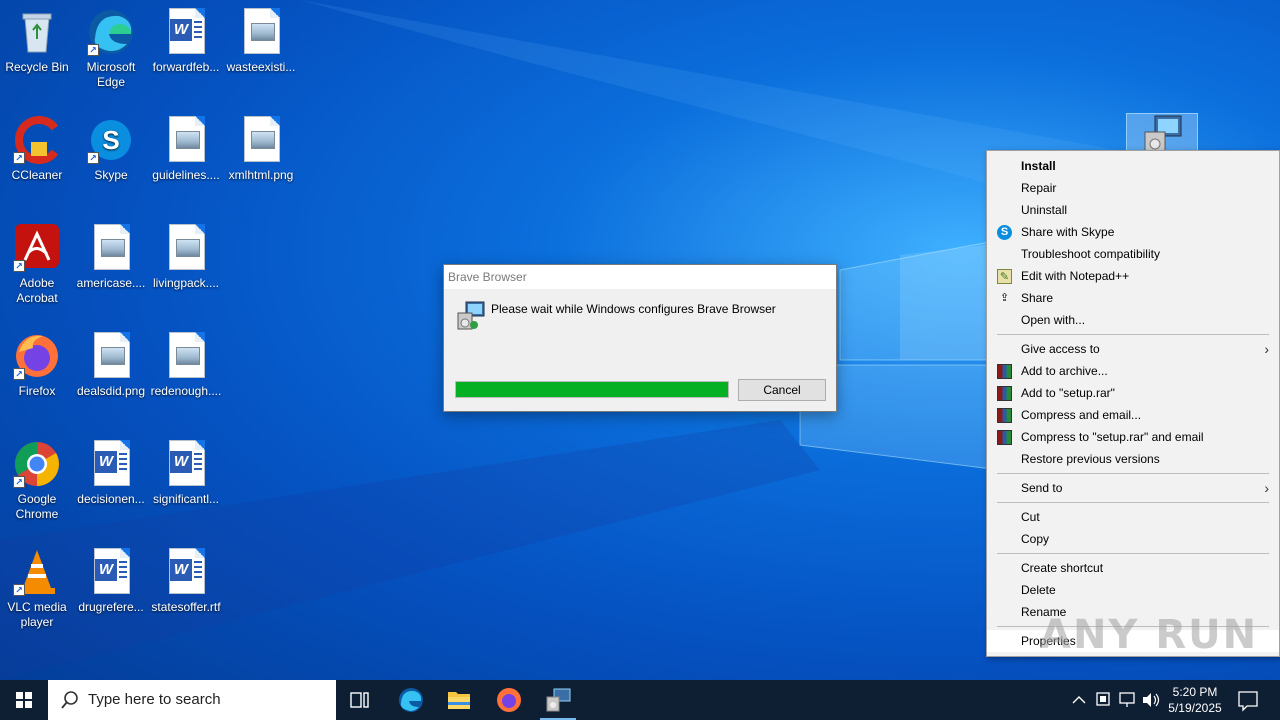 The image size is (1280, 720). I want to click on taskbar-firefox, so click(509, 700).